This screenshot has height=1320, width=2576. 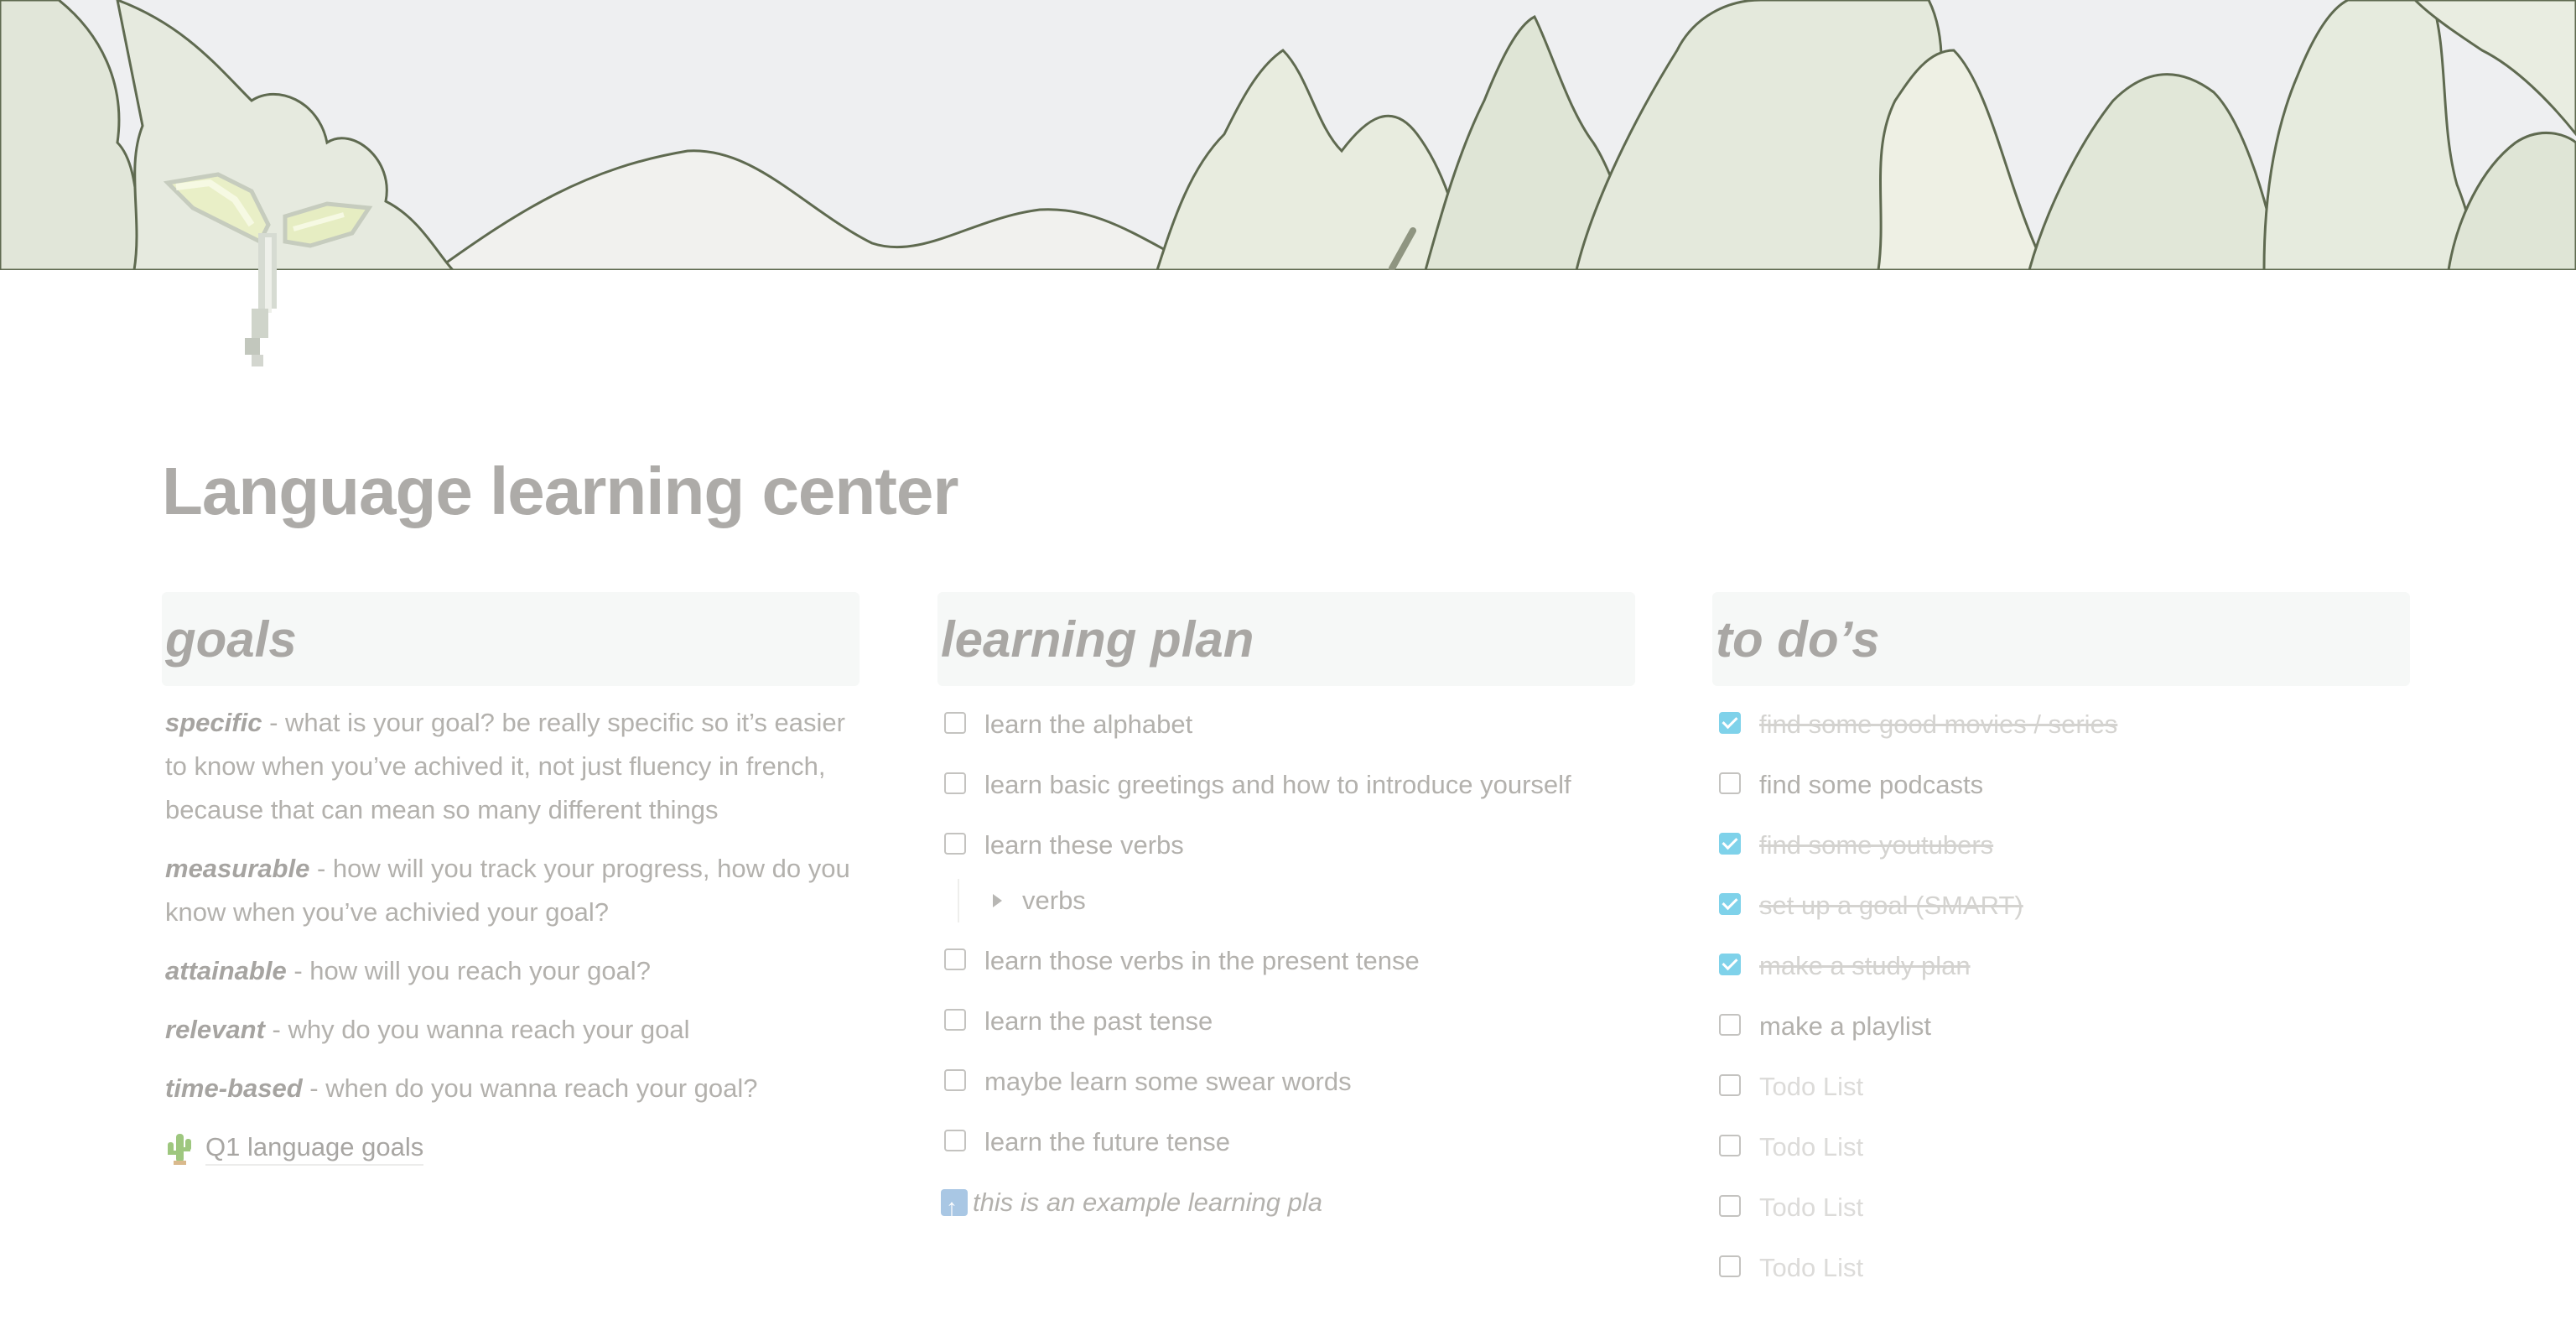 What do you see at coordinates (231, 639) in the screenshot?
I see `goals-heading-text: goals` at bounding box center [231, 639].